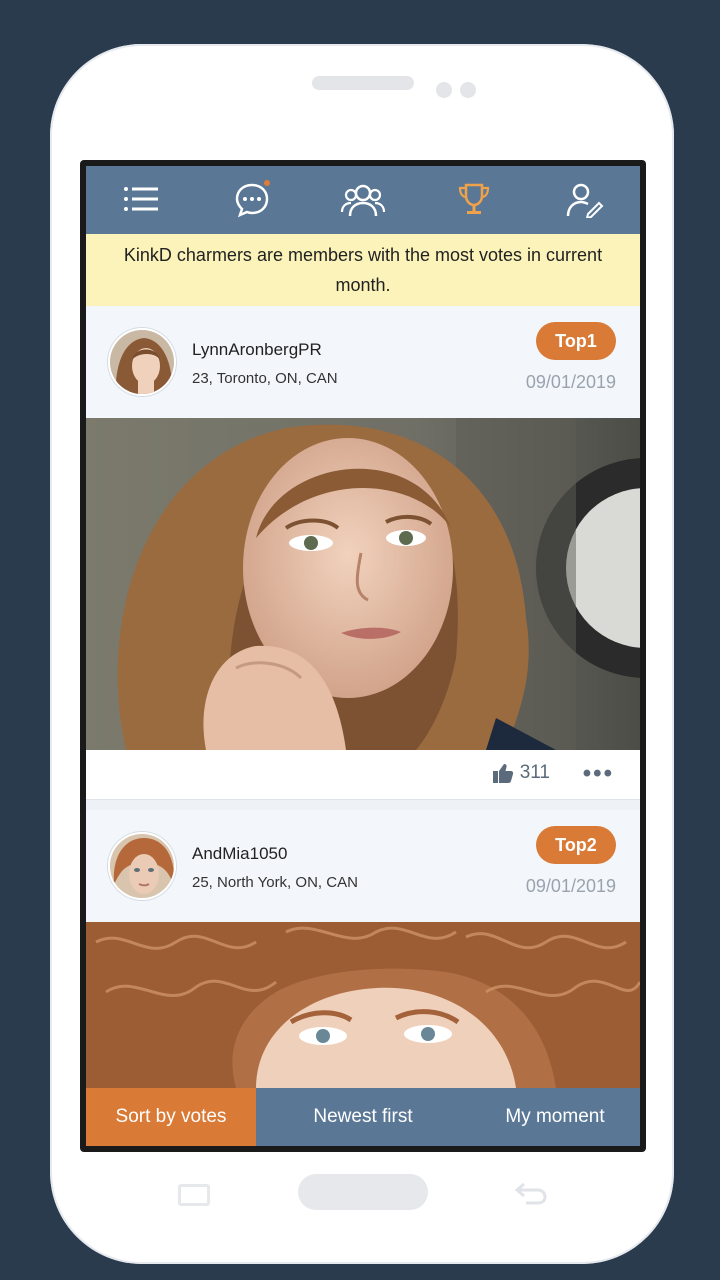 This screenshot has width=720, height=1280. I want to click on sort-tabs: Sort by votes Newest first My moment, so click(363, 1117).